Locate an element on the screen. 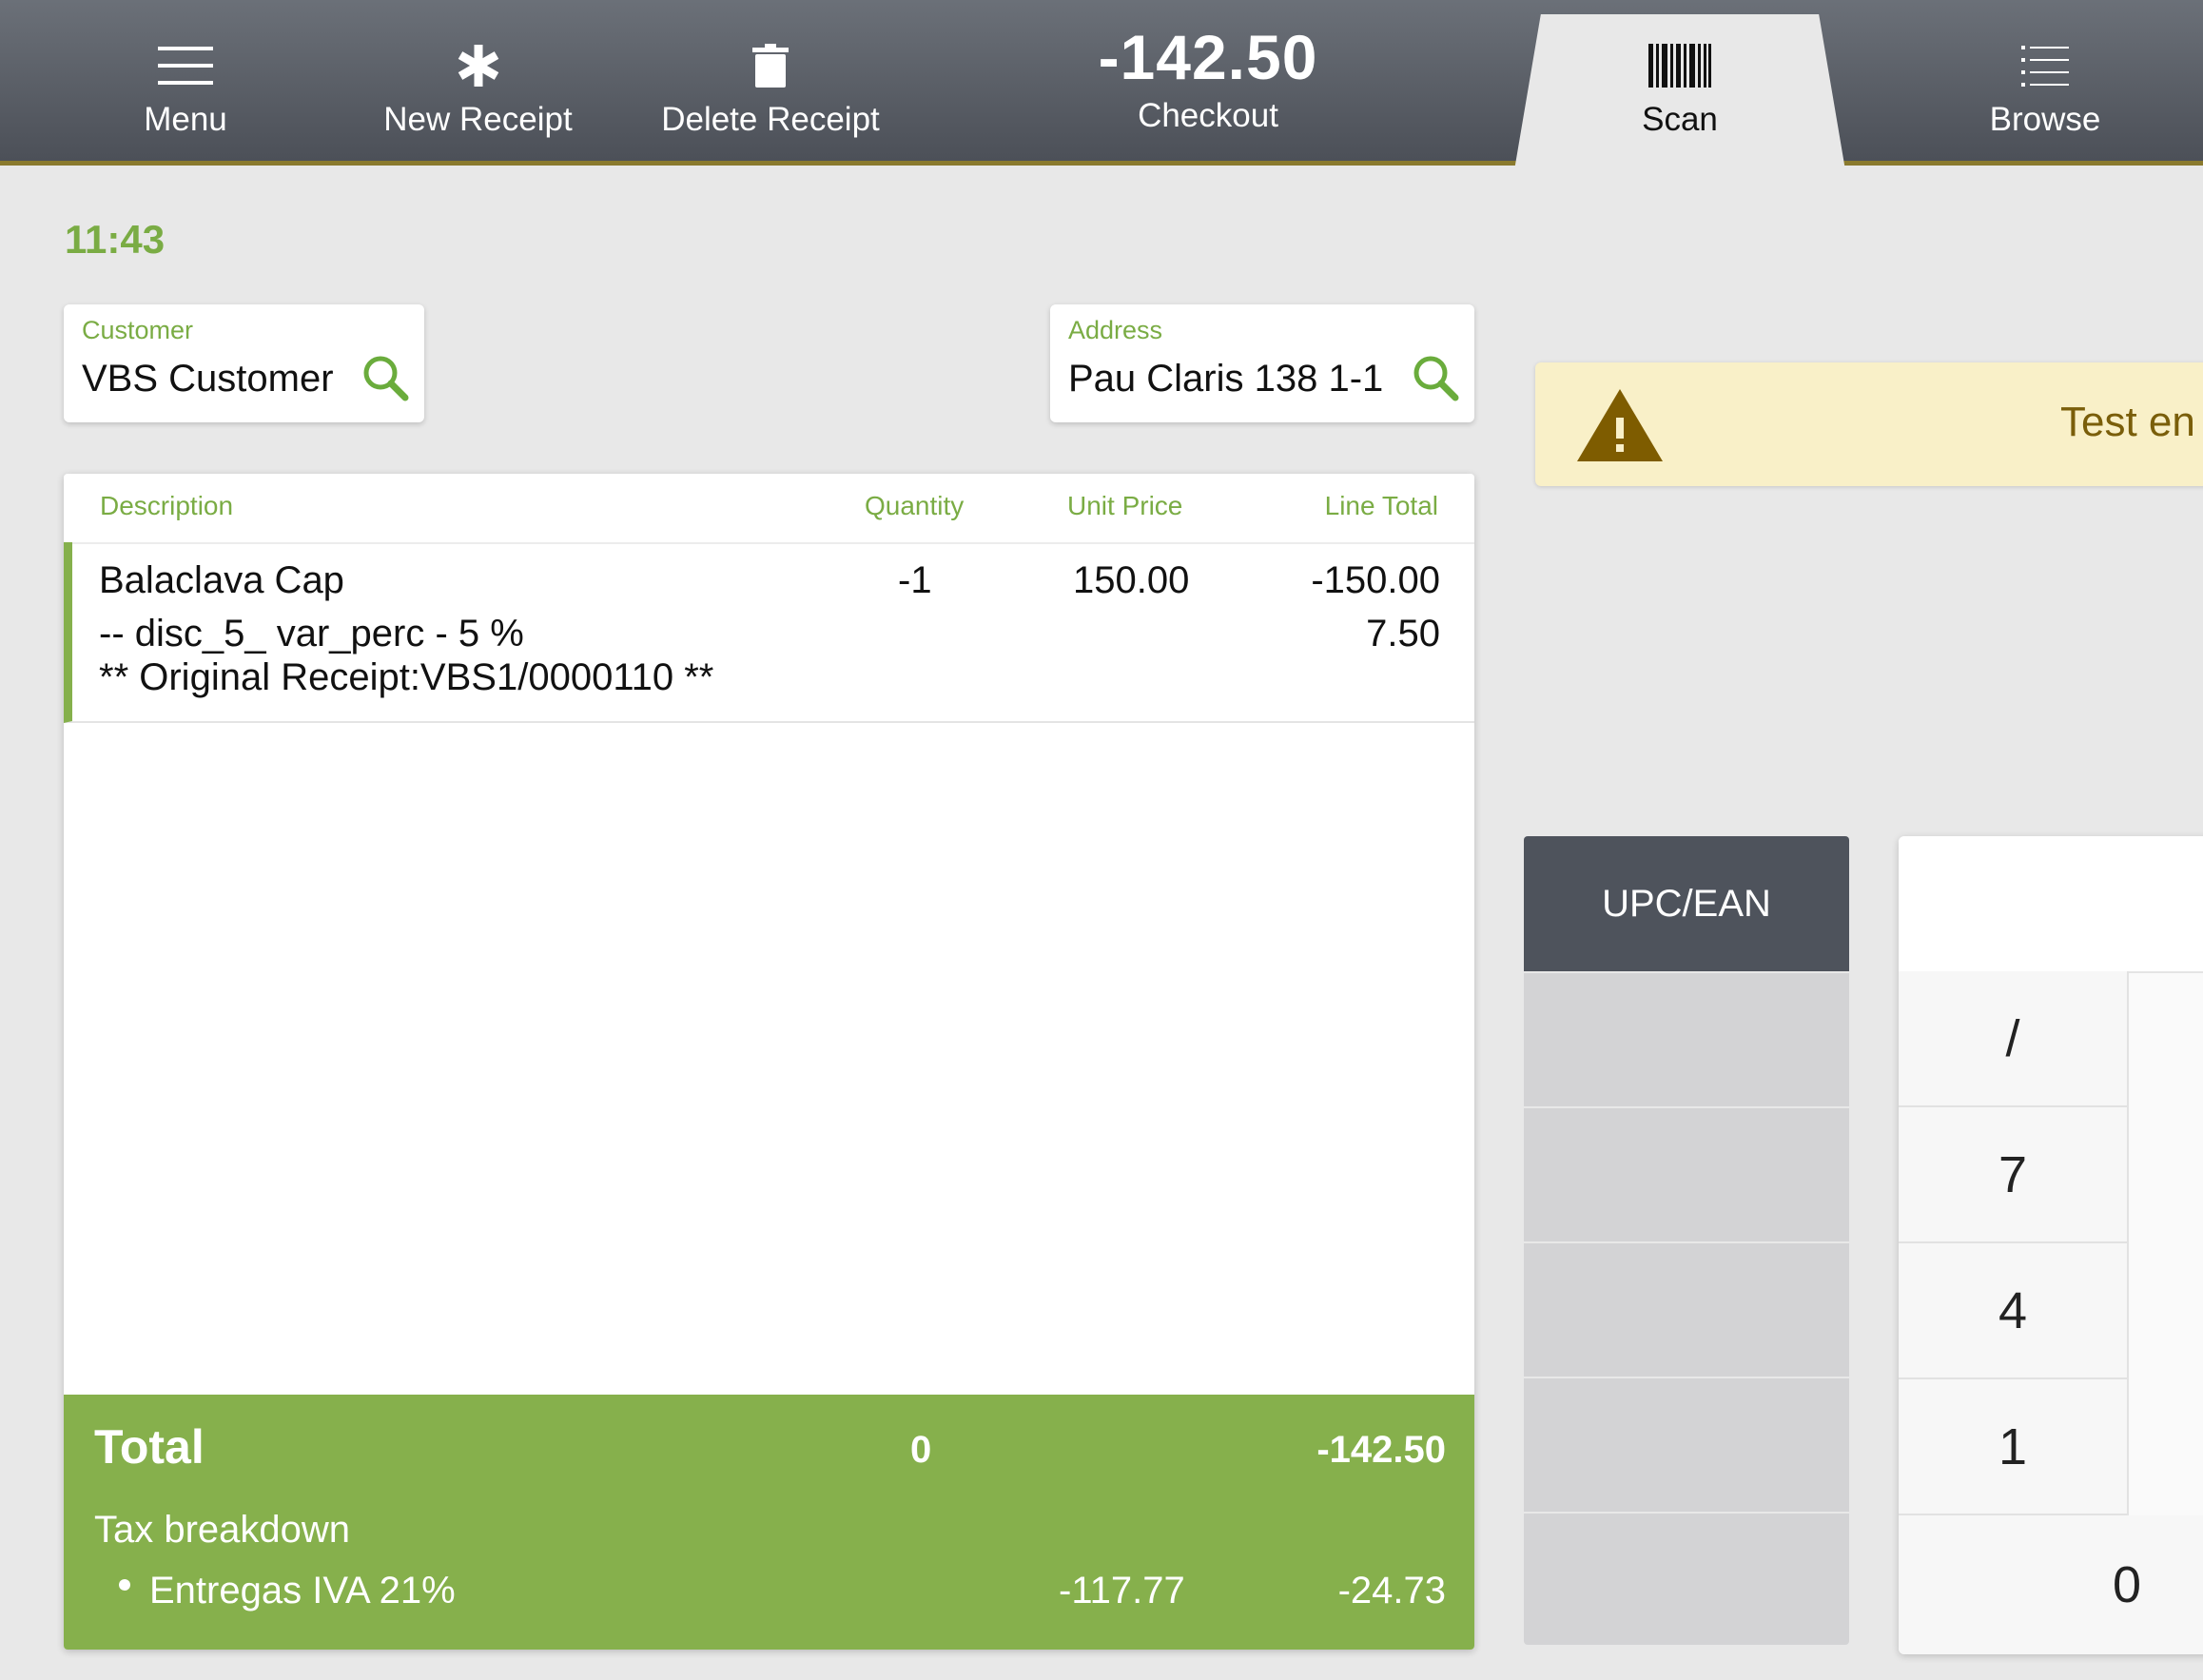 The height and width of the screenshot is (1680, 2203). address-label: Address is located at coordinates (1116, 330).